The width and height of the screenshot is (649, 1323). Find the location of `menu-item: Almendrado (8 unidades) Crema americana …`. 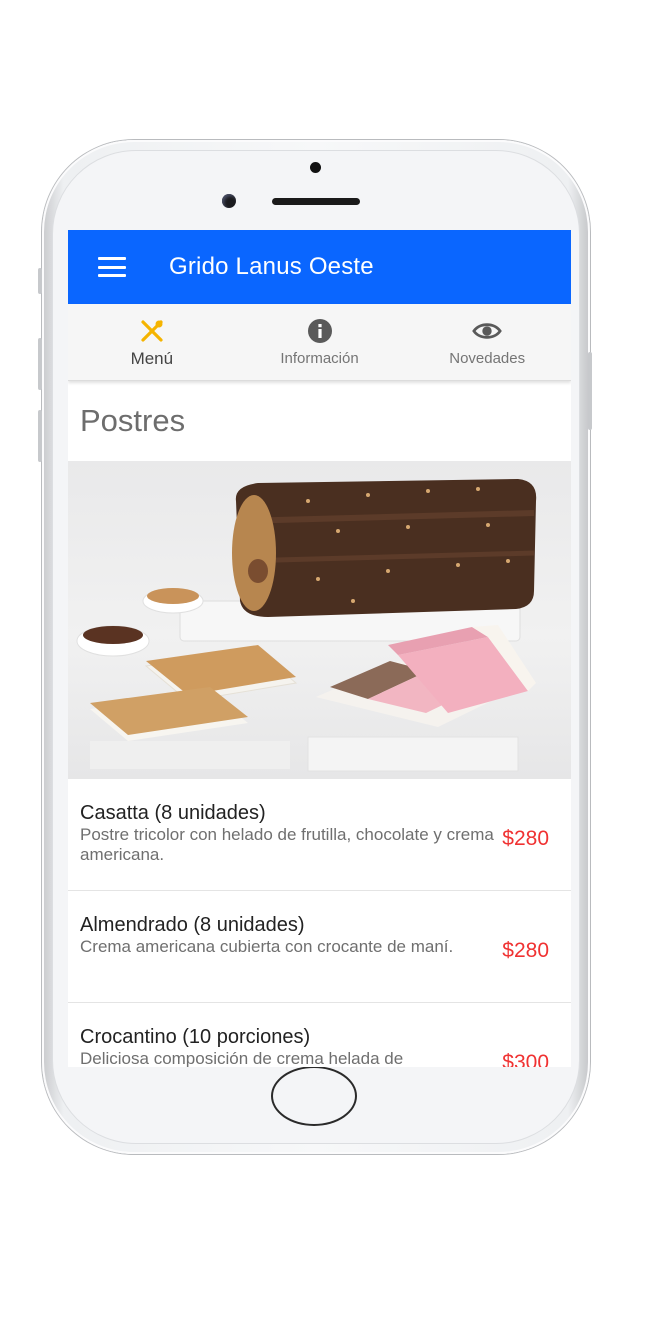

menu-item: Almendrado (8 unidades) Crema americana … is located at coordinates (319, 947).